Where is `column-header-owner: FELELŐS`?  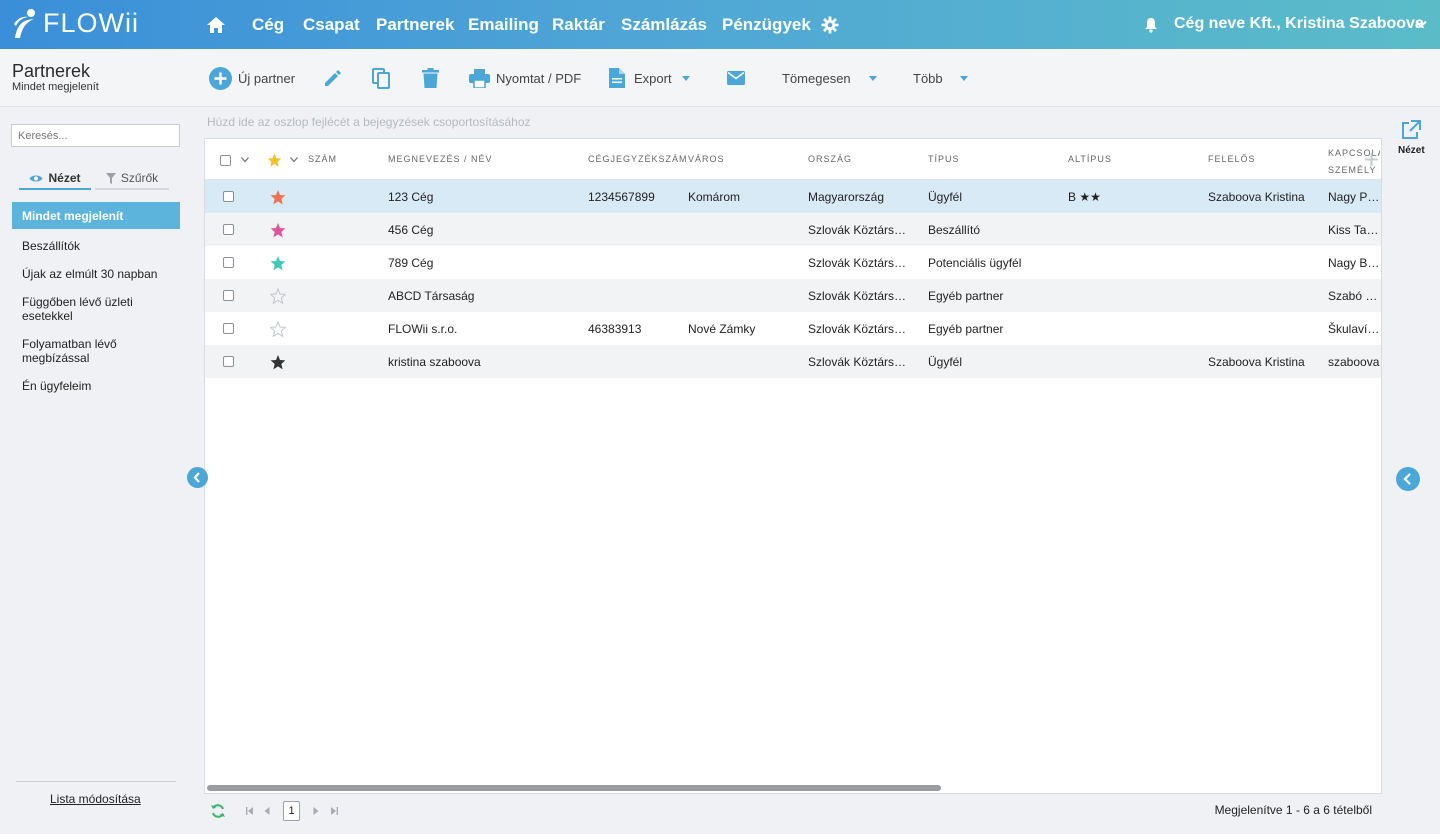 column-header-owner: FELELŐS is located at coordinates (1232, 159).